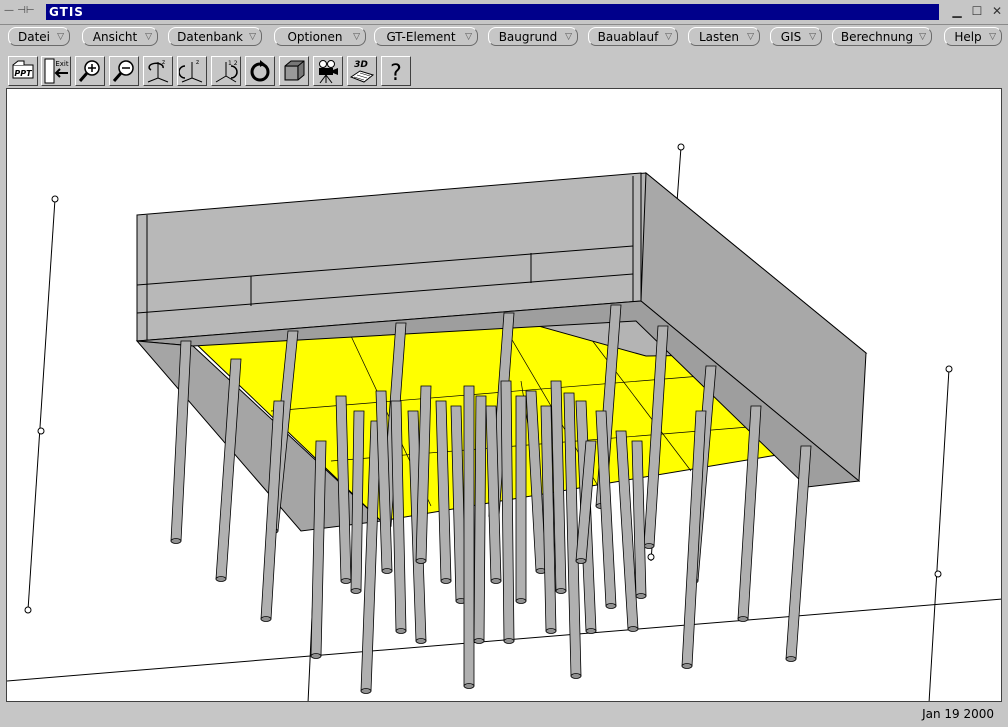 The height and width of the screenshot is (727, 1008). What do you see at coordinates (997, 11) in the screenshot?
I see `close-icon: ✕` at bounding box center [997, 11].